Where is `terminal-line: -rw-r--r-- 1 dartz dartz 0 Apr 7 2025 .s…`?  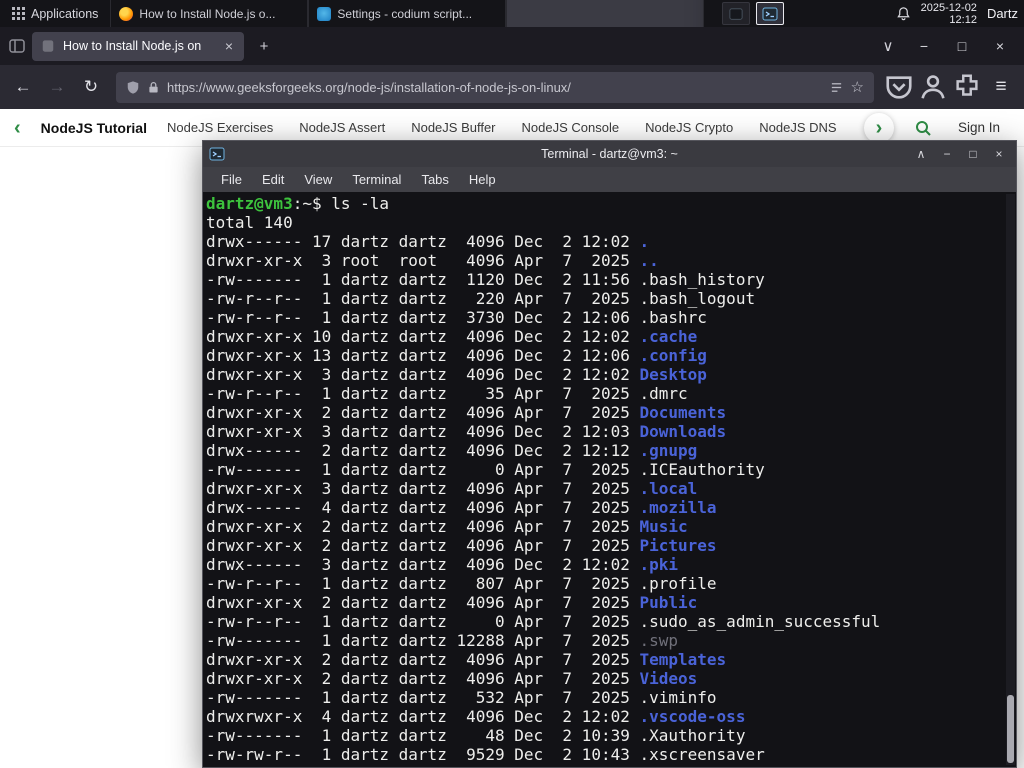 terminal-line: -rw-r--r-- 1 dartz dartz 0 Apr 7 2025 .s… is located at coordinates (543, 621).